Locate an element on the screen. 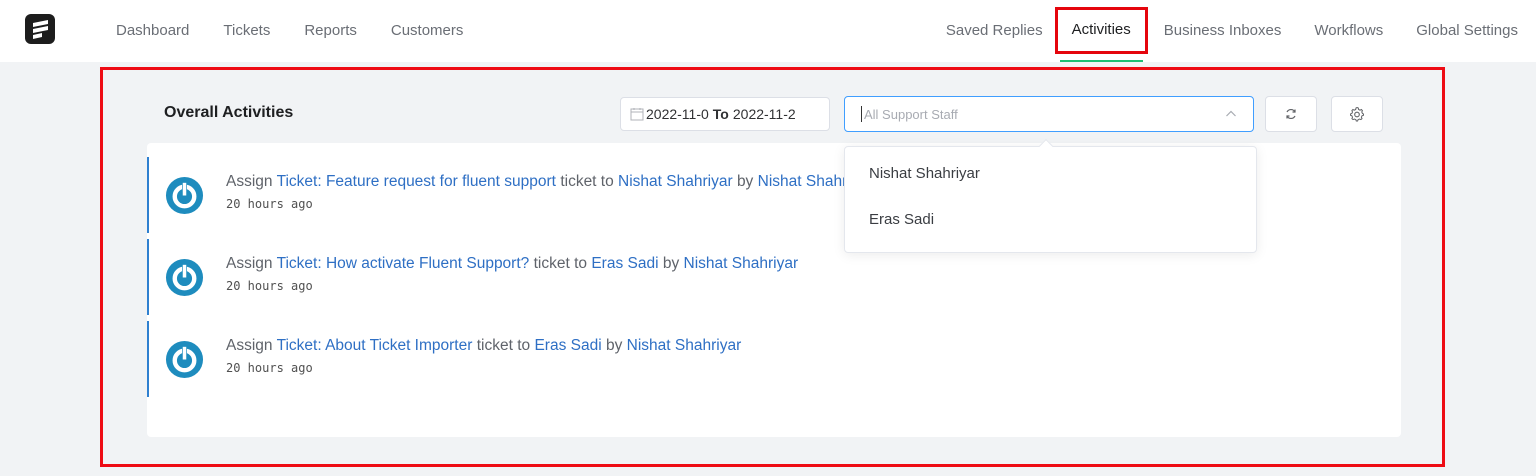 This screenshot has height=476, width=1536. ticket-link: Ticket: About Ticket Importer is located at coordinates (375, 345).